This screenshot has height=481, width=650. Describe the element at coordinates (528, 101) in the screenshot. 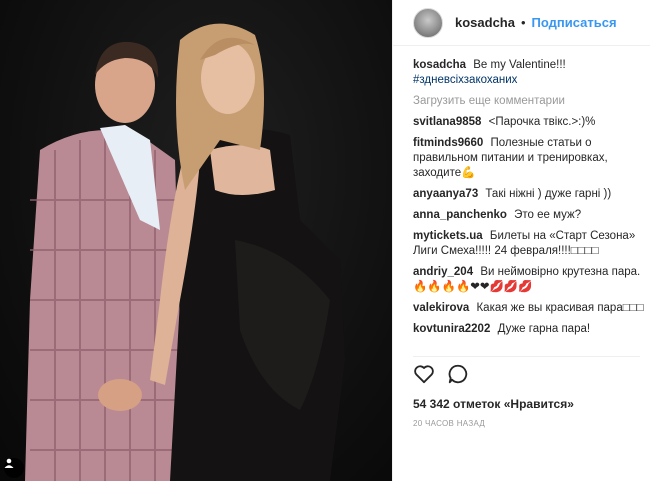

I see `load-more-comments: Загрузить еще комментарии` at that location.